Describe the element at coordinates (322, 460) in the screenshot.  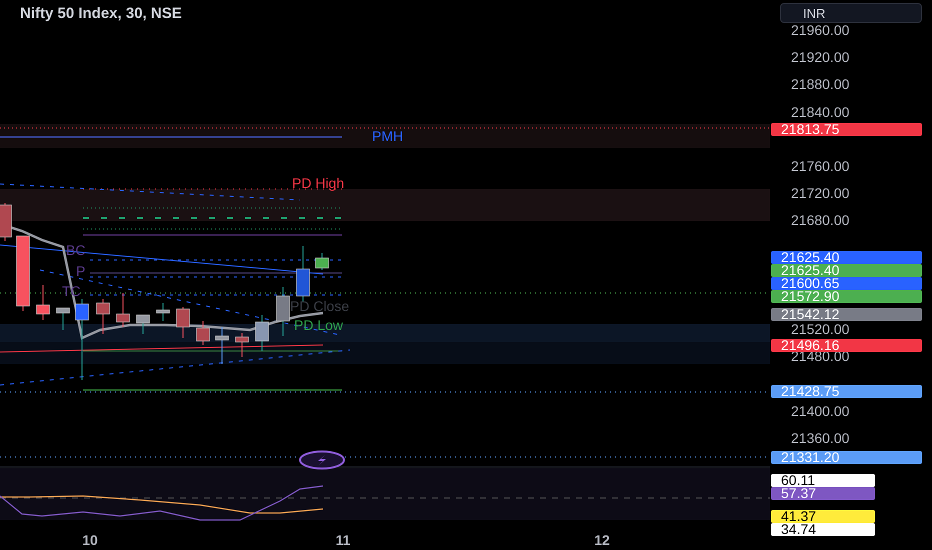
I see `lightning-icon` at that location.